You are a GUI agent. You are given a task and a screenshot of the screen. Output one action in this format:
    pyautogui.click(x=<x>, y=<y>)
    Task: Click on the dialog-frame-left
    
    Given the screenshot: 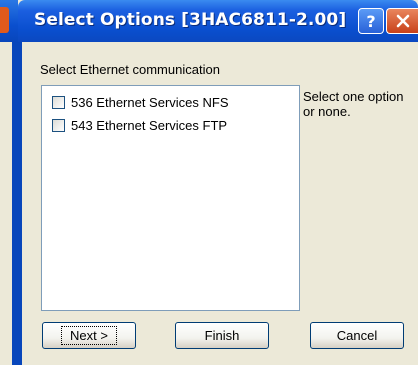 What is the action you would take?
    pyautogui.click(x=20, y=203)
    